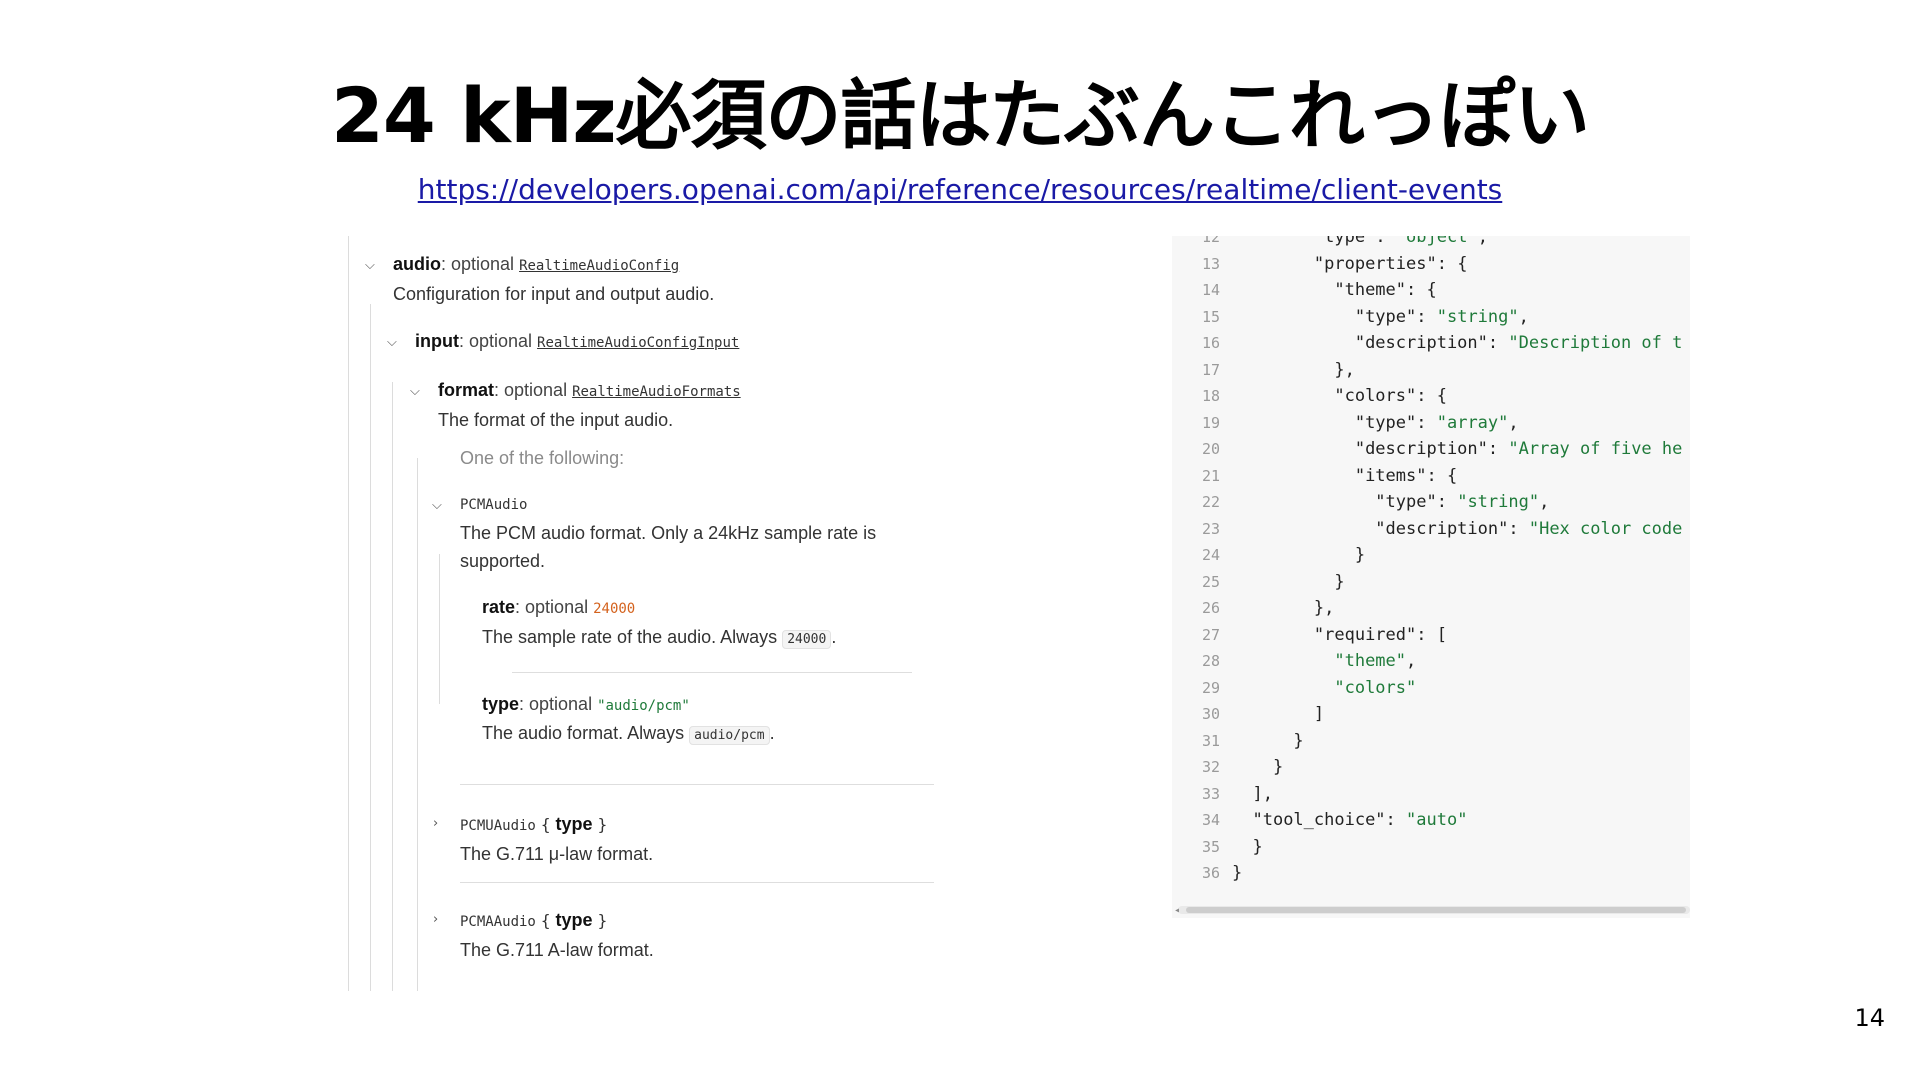  Describe the element at coordinates (577, 341) in the screenshot. I see `param-input: input: optional RealtimeAudioConfigInput` at that location.